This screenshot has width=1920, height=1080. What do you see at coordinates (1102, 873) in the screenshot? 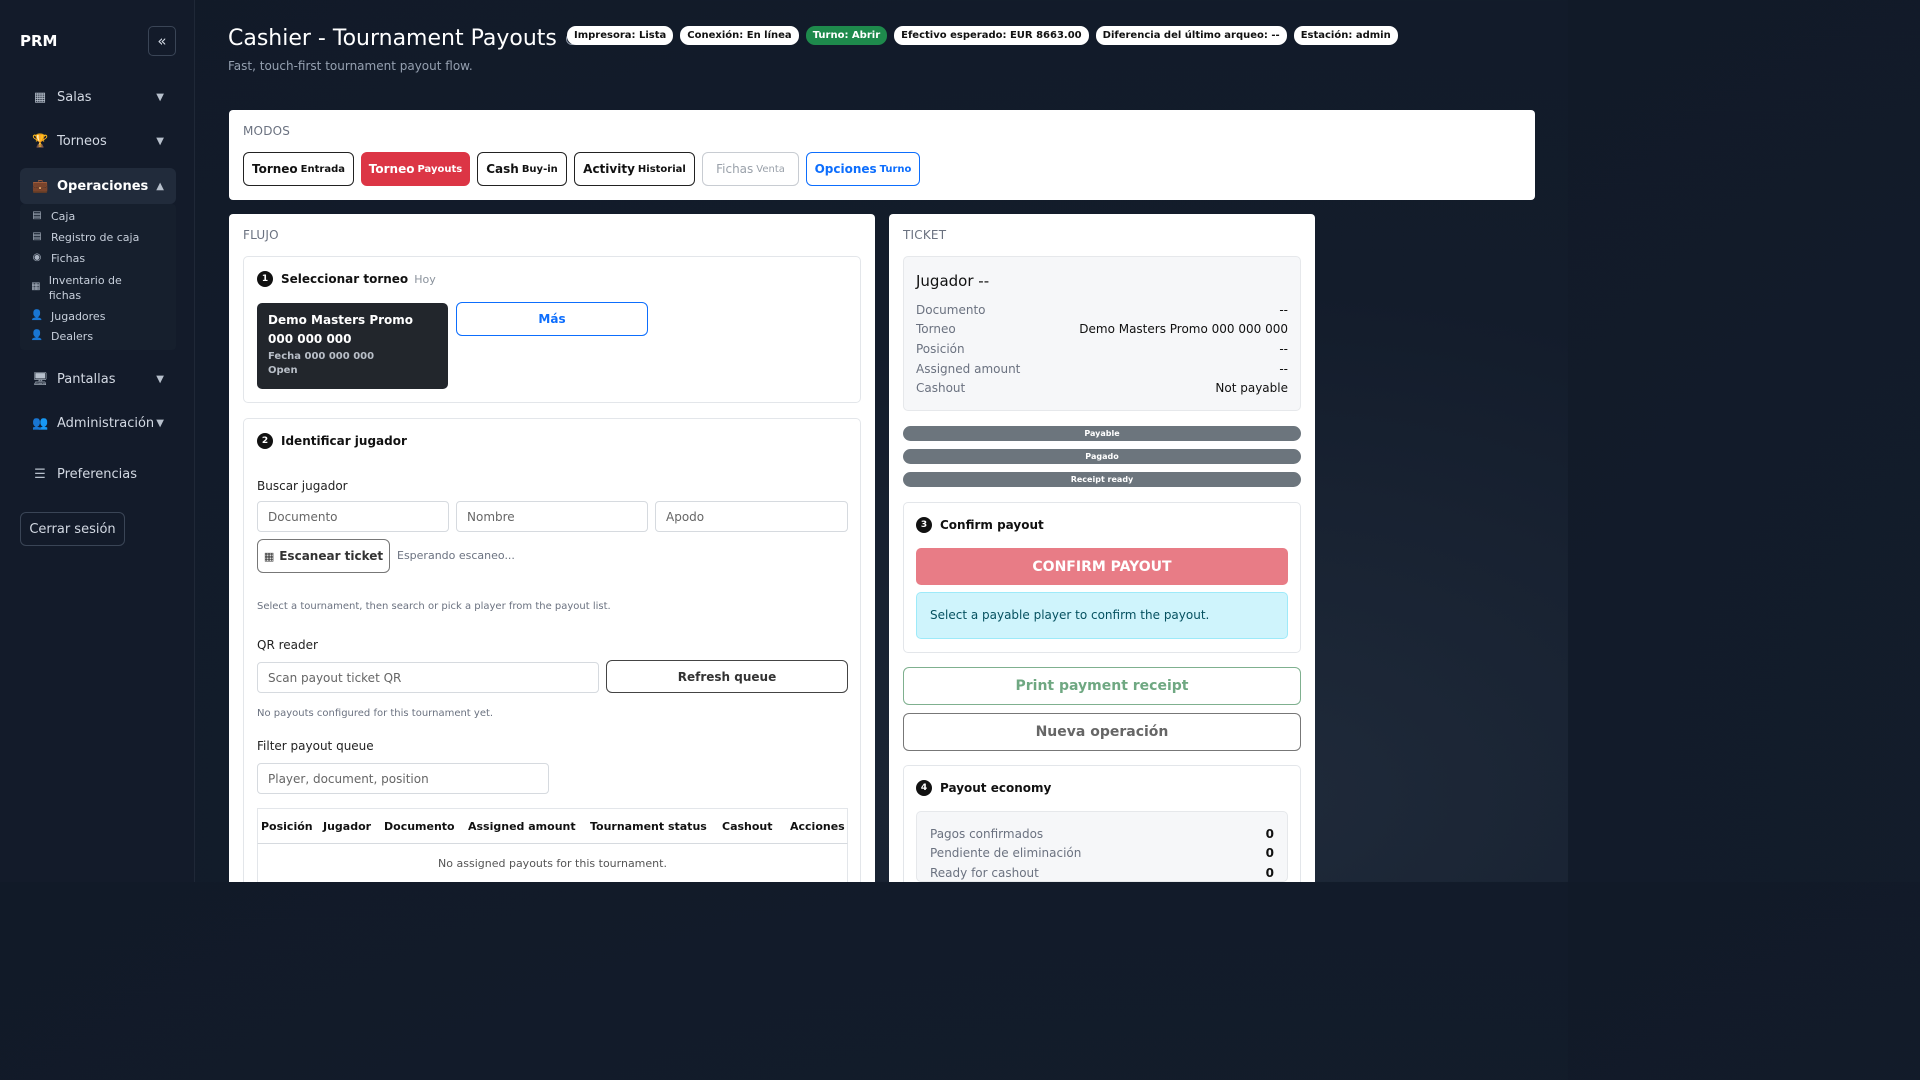
I see `economy-row-ready: Ready for cashout 0` at bounding box center [1102, 873].